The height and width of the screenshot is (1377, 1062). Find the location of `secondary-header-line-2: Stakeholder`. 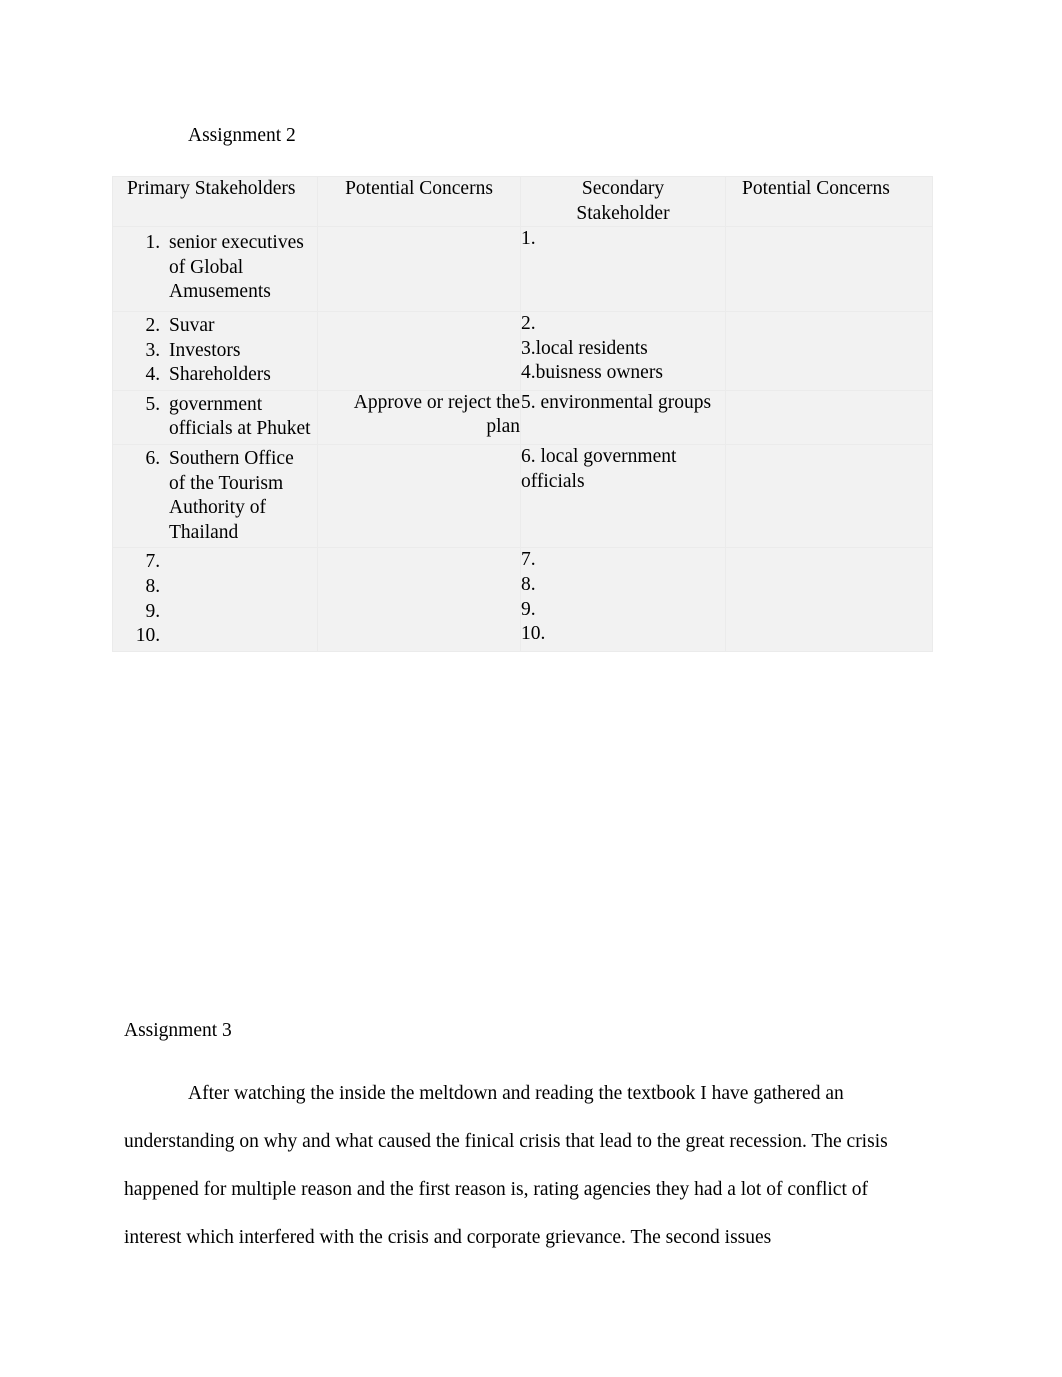

secondary-header-line-2: Stakeholder is located at coordinates (623, 213).